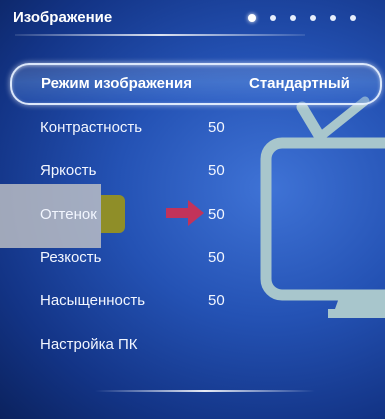 This screenshot has width=385, height=419. Describe the element at coordinates (113, 214) in the screenshot. I see `highlight-tab` at that location.